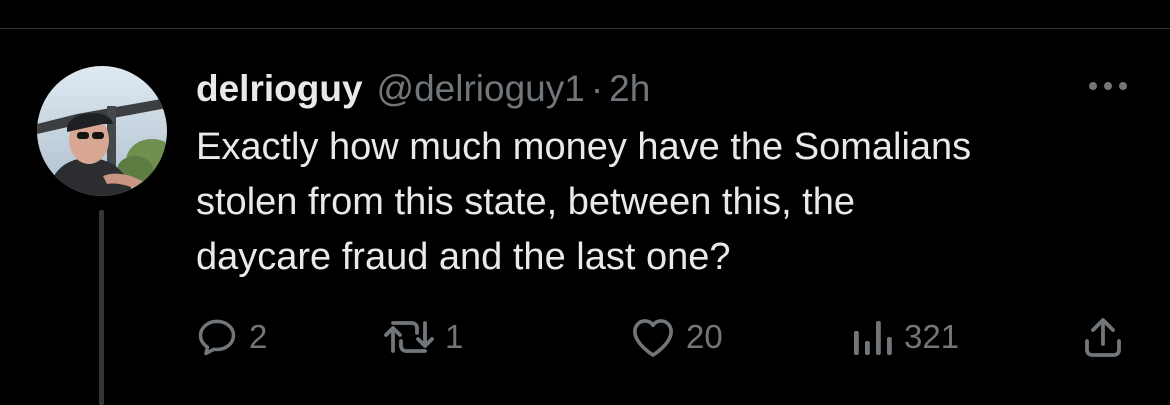 This screenshot has width=1170, height=405. Describe the element at coordinates (676, 337) in the screenshot. I see `like-button: 20` at that location.